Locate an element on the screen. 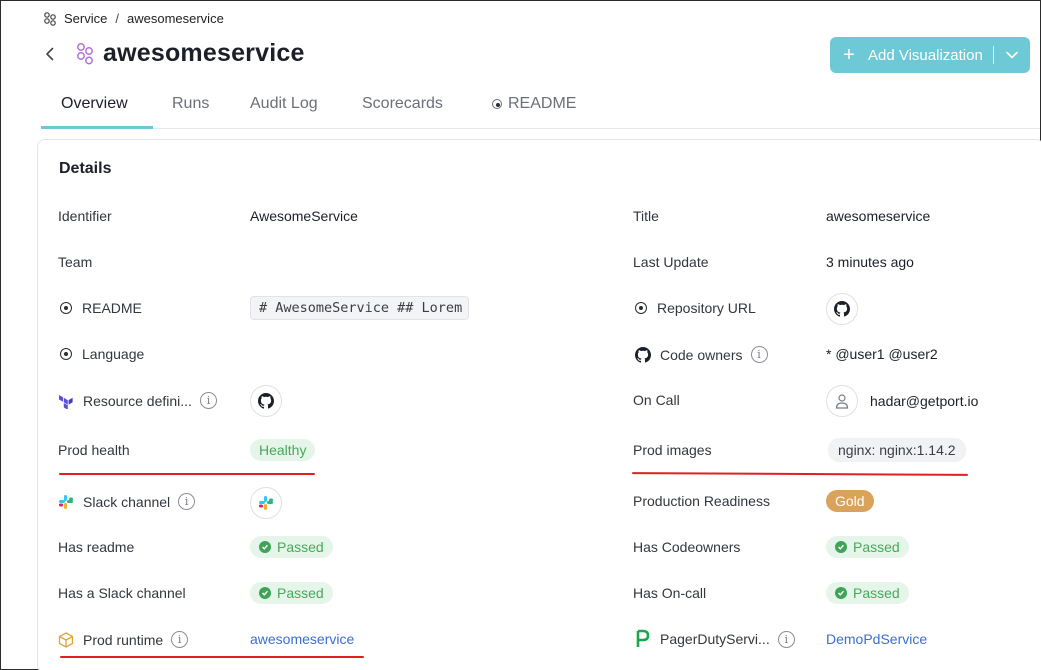  tab-scorecards: Scorecards is located at coordinates (402, 104).